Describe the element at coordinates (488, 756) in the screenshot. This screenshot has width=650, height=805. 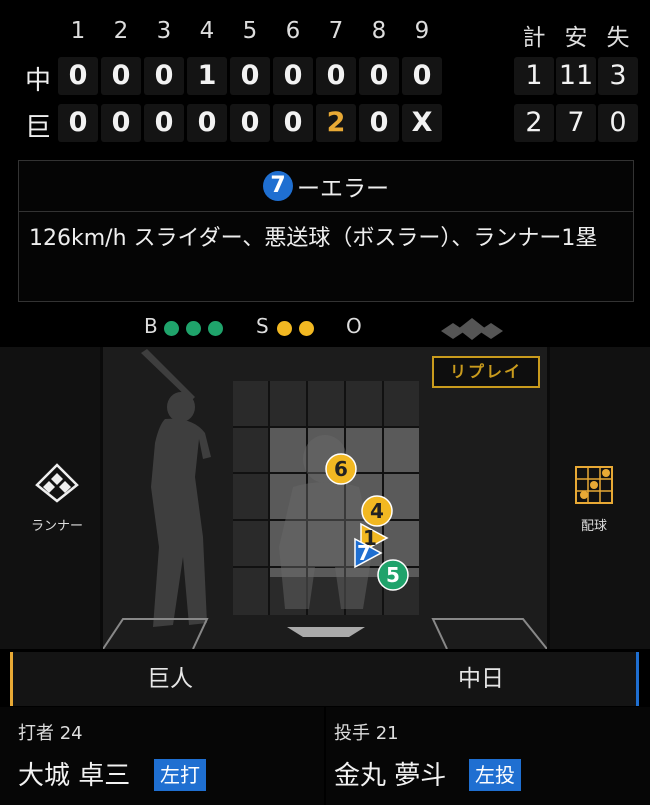
I see `pitcher-panel: 投手 21 金丸 夢斗 左投` at that location.